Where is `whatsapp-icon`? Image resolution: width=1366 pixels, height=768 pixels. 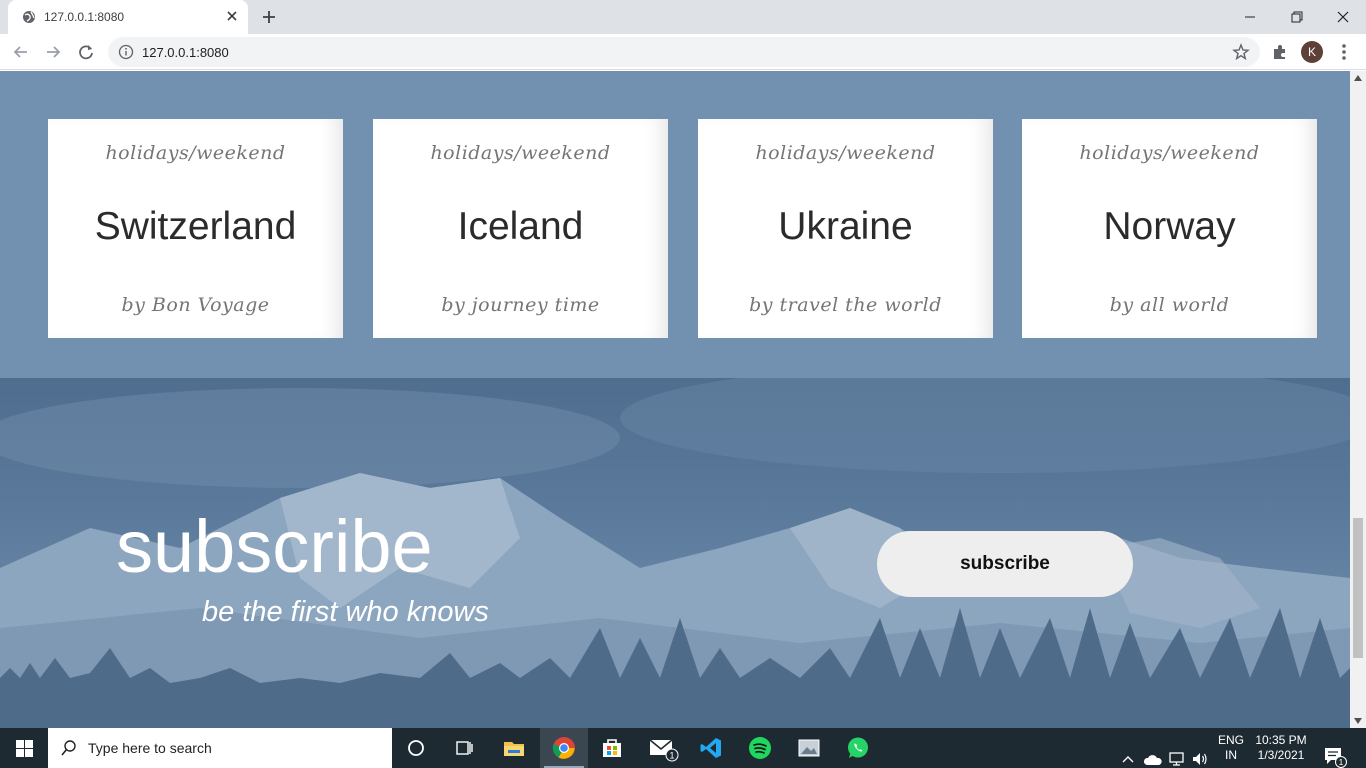
whatsapp-icon is located at coordinates (858, 747).